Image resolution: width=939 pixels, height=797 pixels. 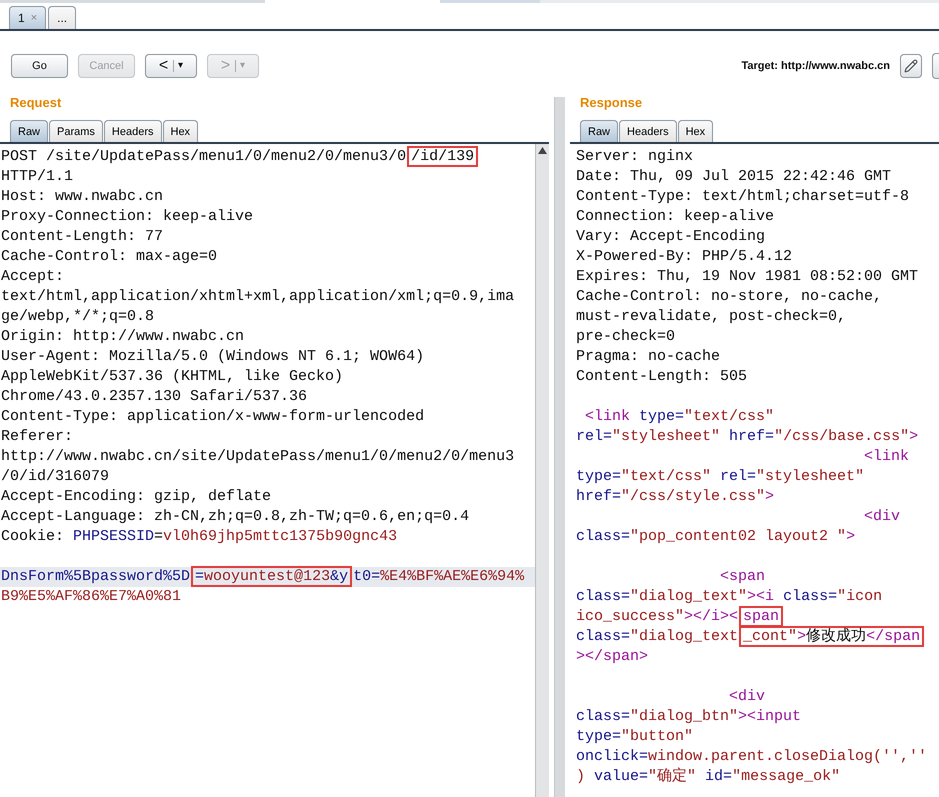 What do you see at coordinates (39, 66) in the screenshot?
I see `toolbar-button: Go` at bounding box center [39, 66].